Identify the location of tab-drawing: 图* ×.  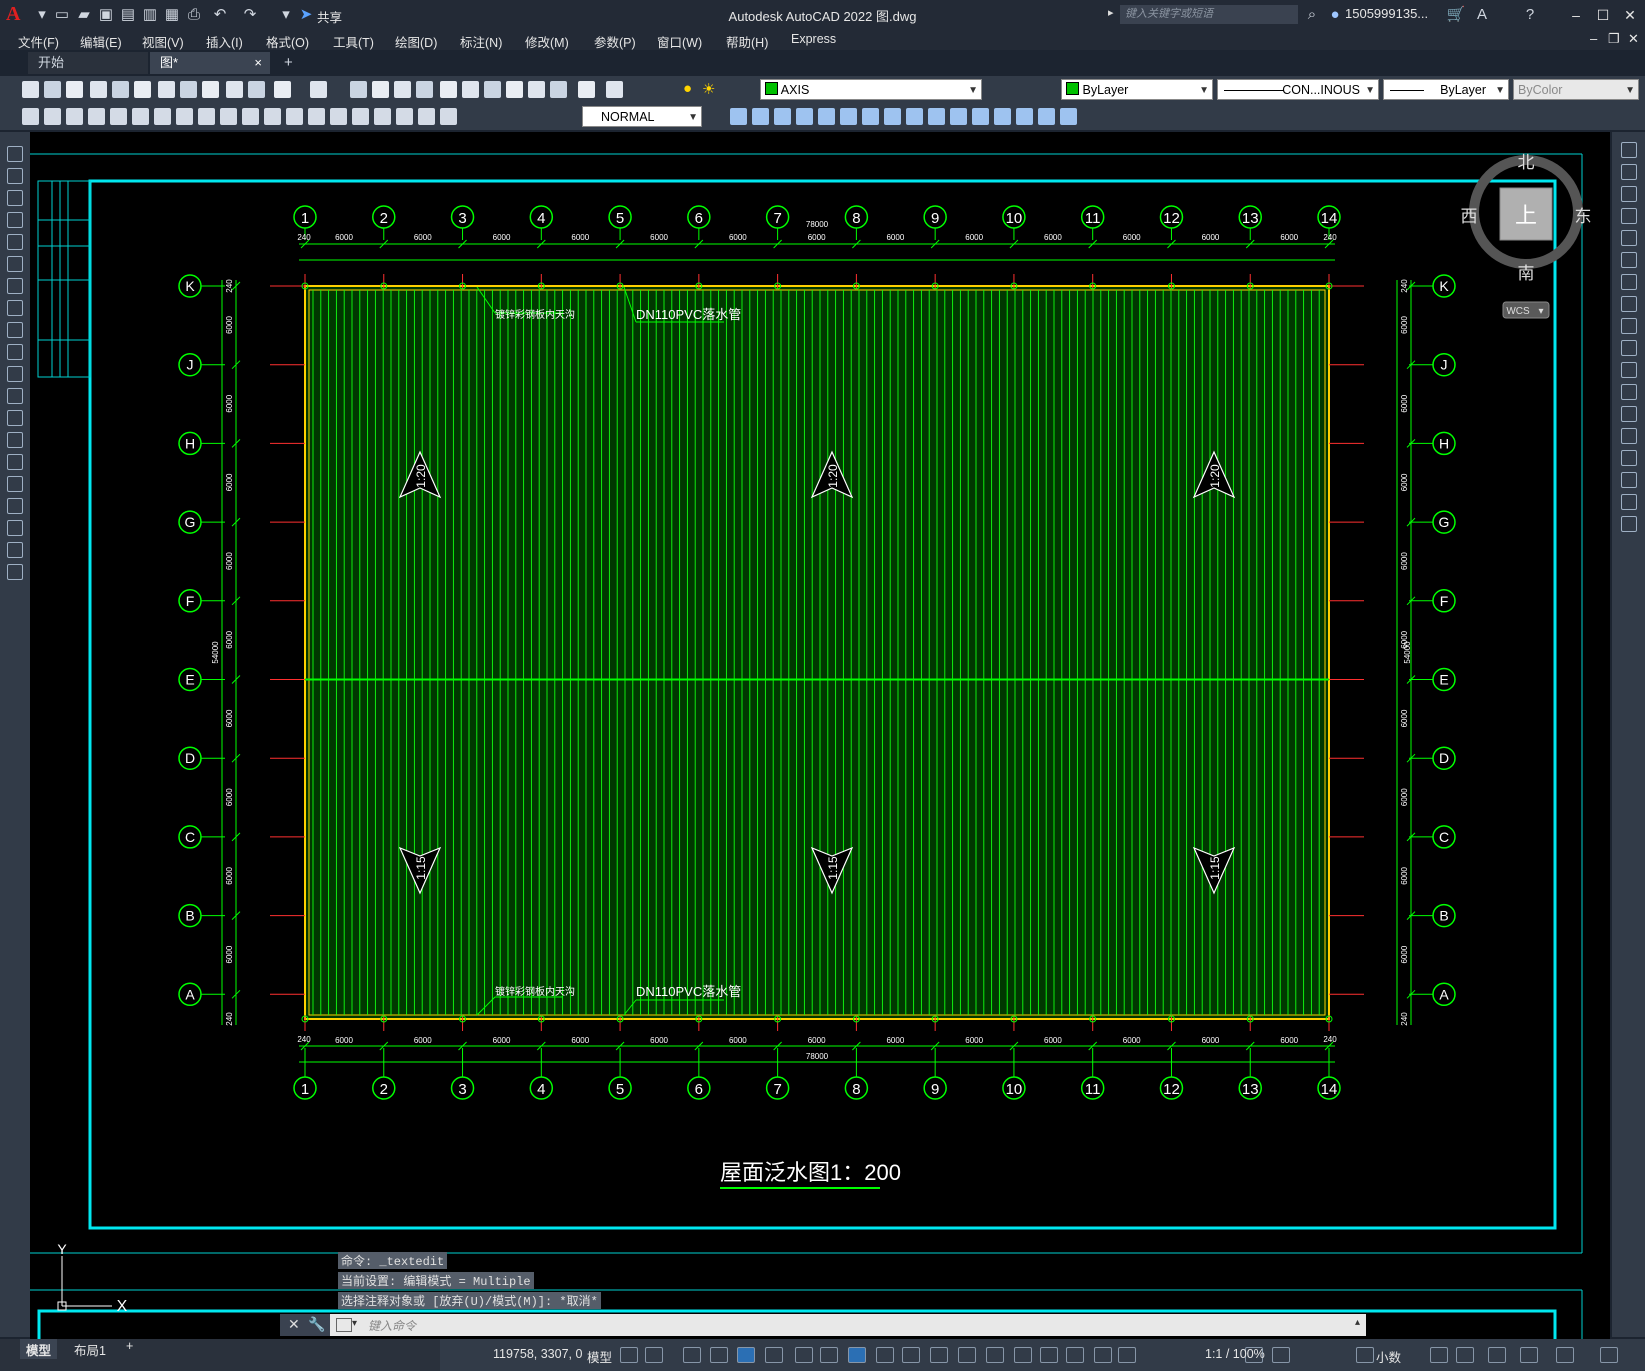
(210, 63).